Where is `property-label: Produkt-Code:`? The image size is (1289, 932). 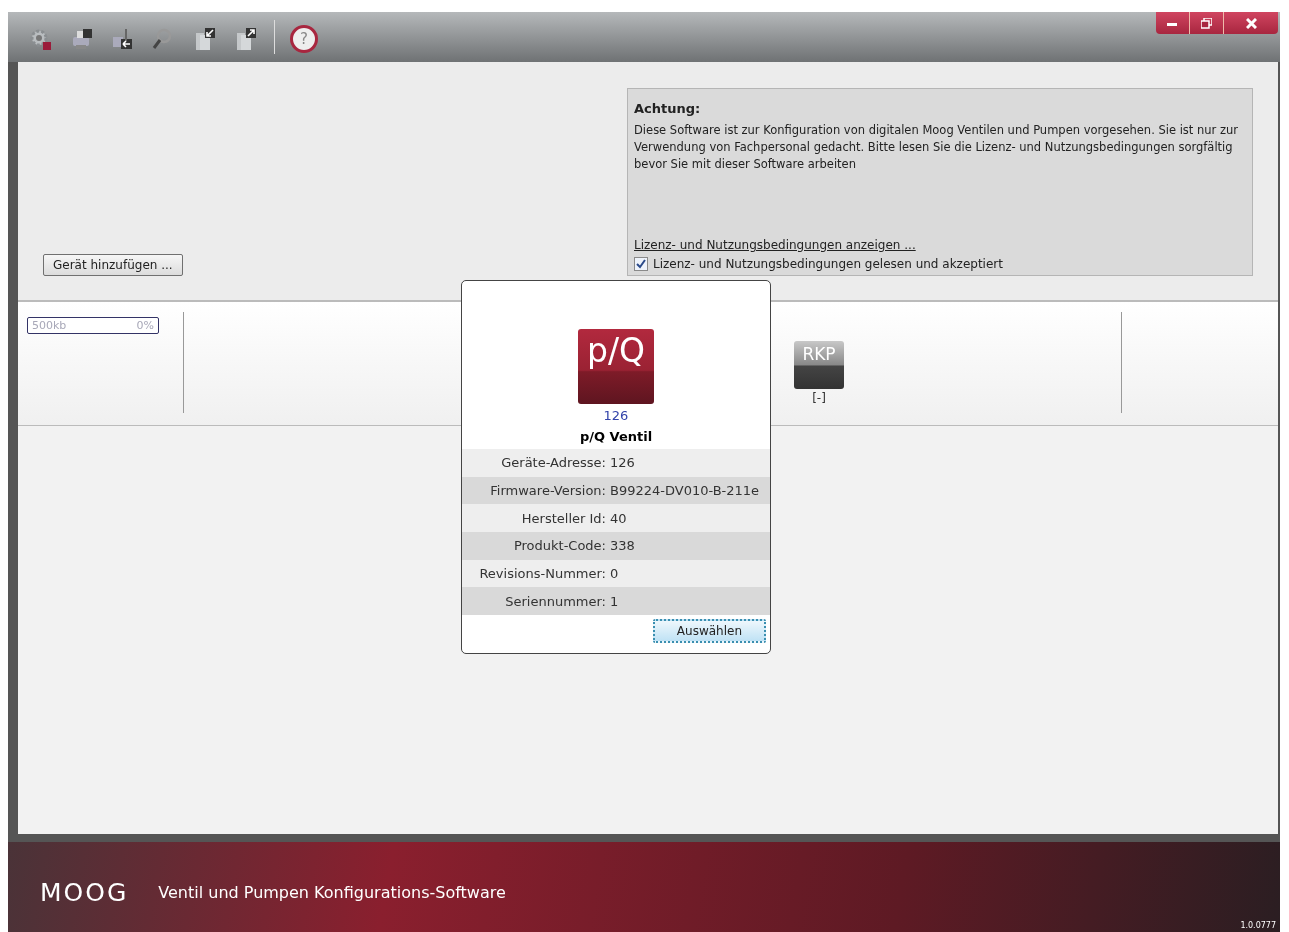
property-label: Produkt-Code: is located at coordinates (559, 546).